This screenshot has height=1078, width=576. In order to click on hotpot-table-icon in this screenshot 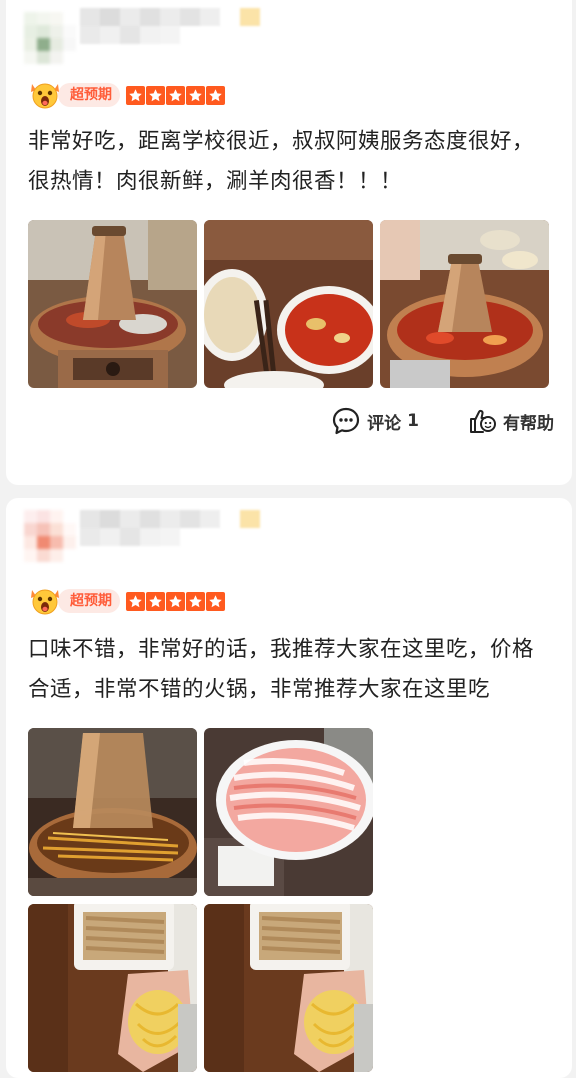, I will do `click(464, 304)`.